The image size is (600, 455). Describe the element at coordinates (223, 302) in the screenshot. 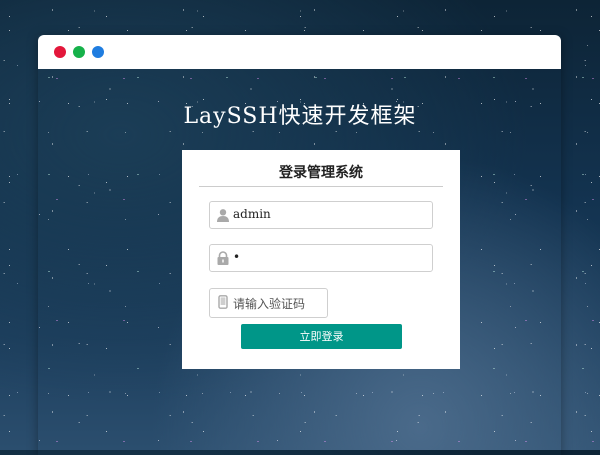

I see `phone-icon` at that location.